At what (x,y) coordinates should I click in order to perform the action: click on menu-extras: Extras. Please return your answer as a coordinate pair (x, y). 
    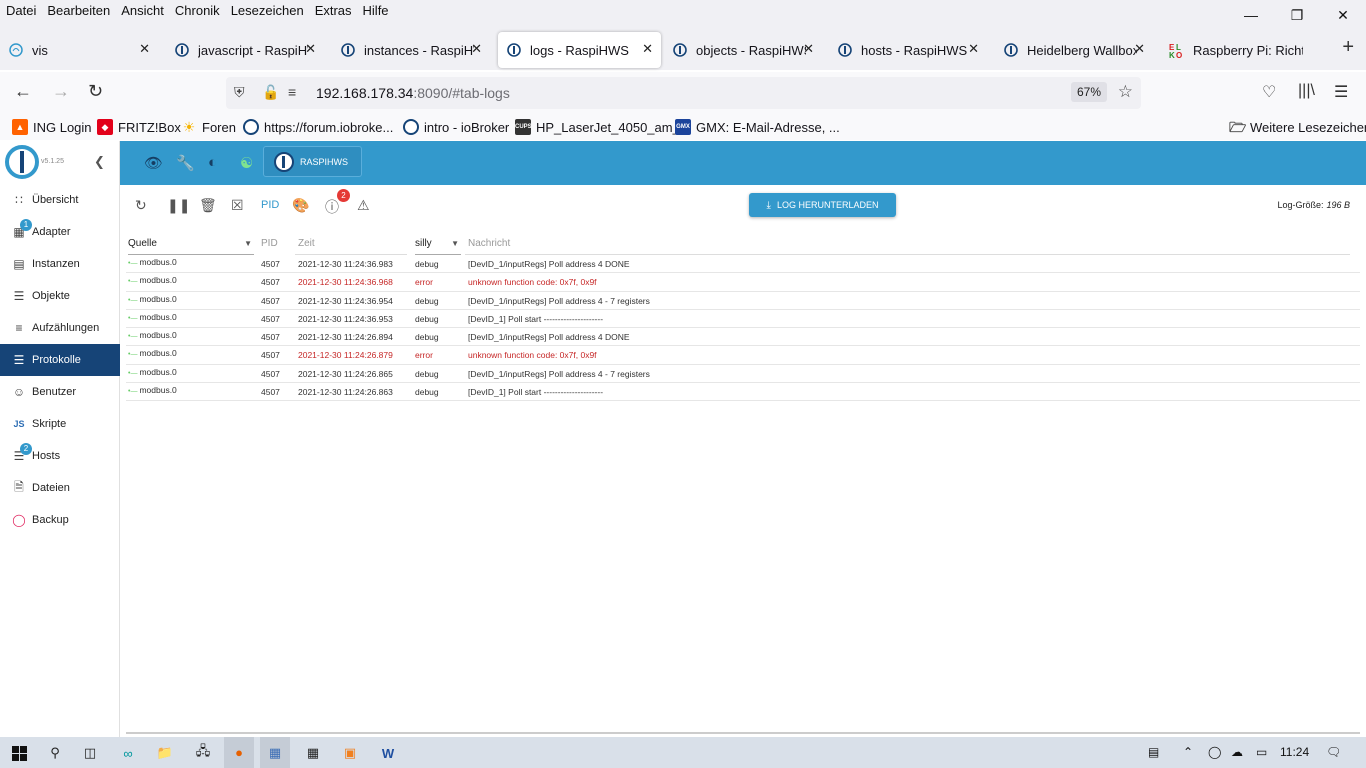
    Looking at the image, I should click on (333, 10).